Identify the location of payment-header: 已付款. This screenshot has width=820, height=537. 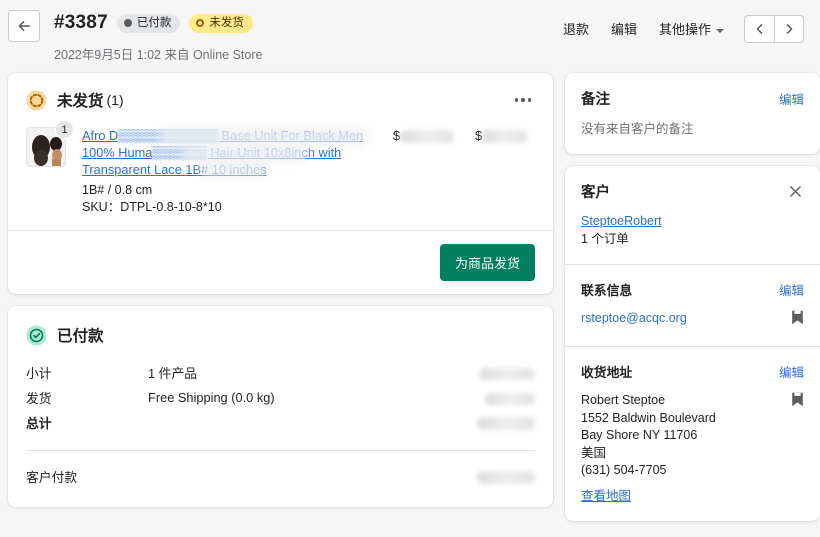
(280, 333).